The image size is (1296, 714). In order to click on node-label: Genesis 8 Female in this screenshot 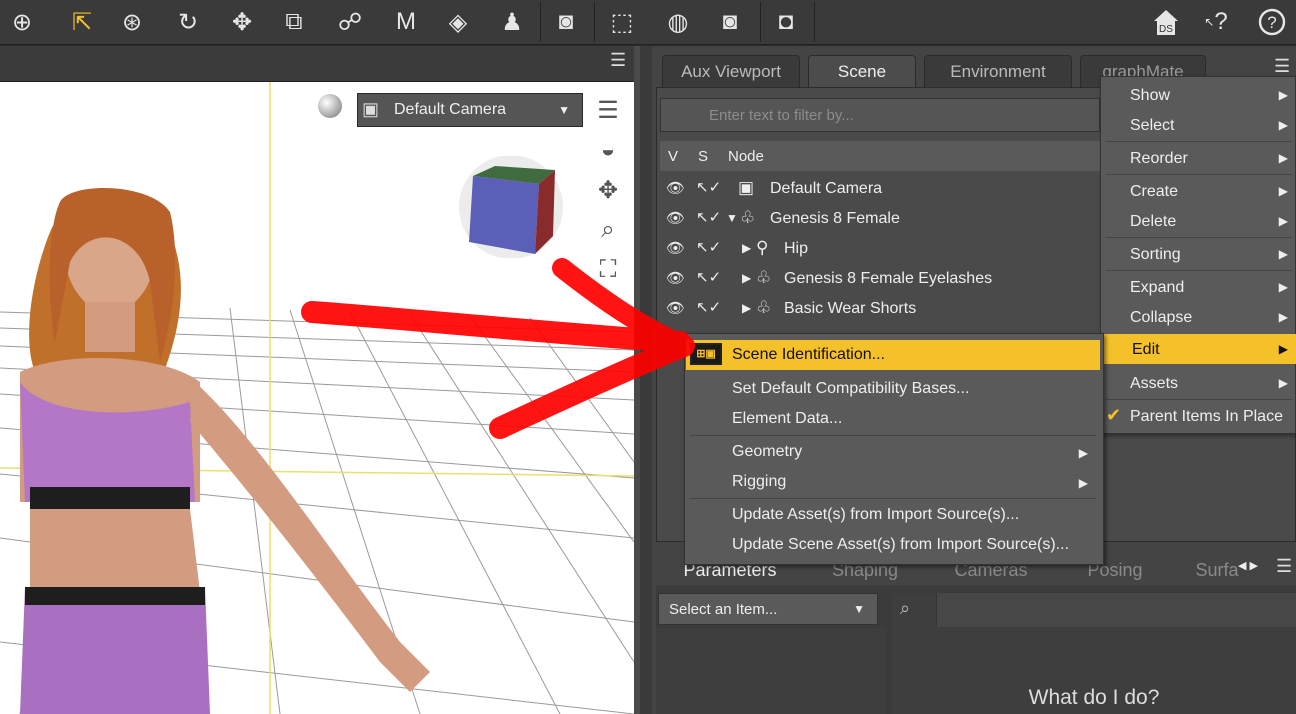, I will do `click(835, 218)`.